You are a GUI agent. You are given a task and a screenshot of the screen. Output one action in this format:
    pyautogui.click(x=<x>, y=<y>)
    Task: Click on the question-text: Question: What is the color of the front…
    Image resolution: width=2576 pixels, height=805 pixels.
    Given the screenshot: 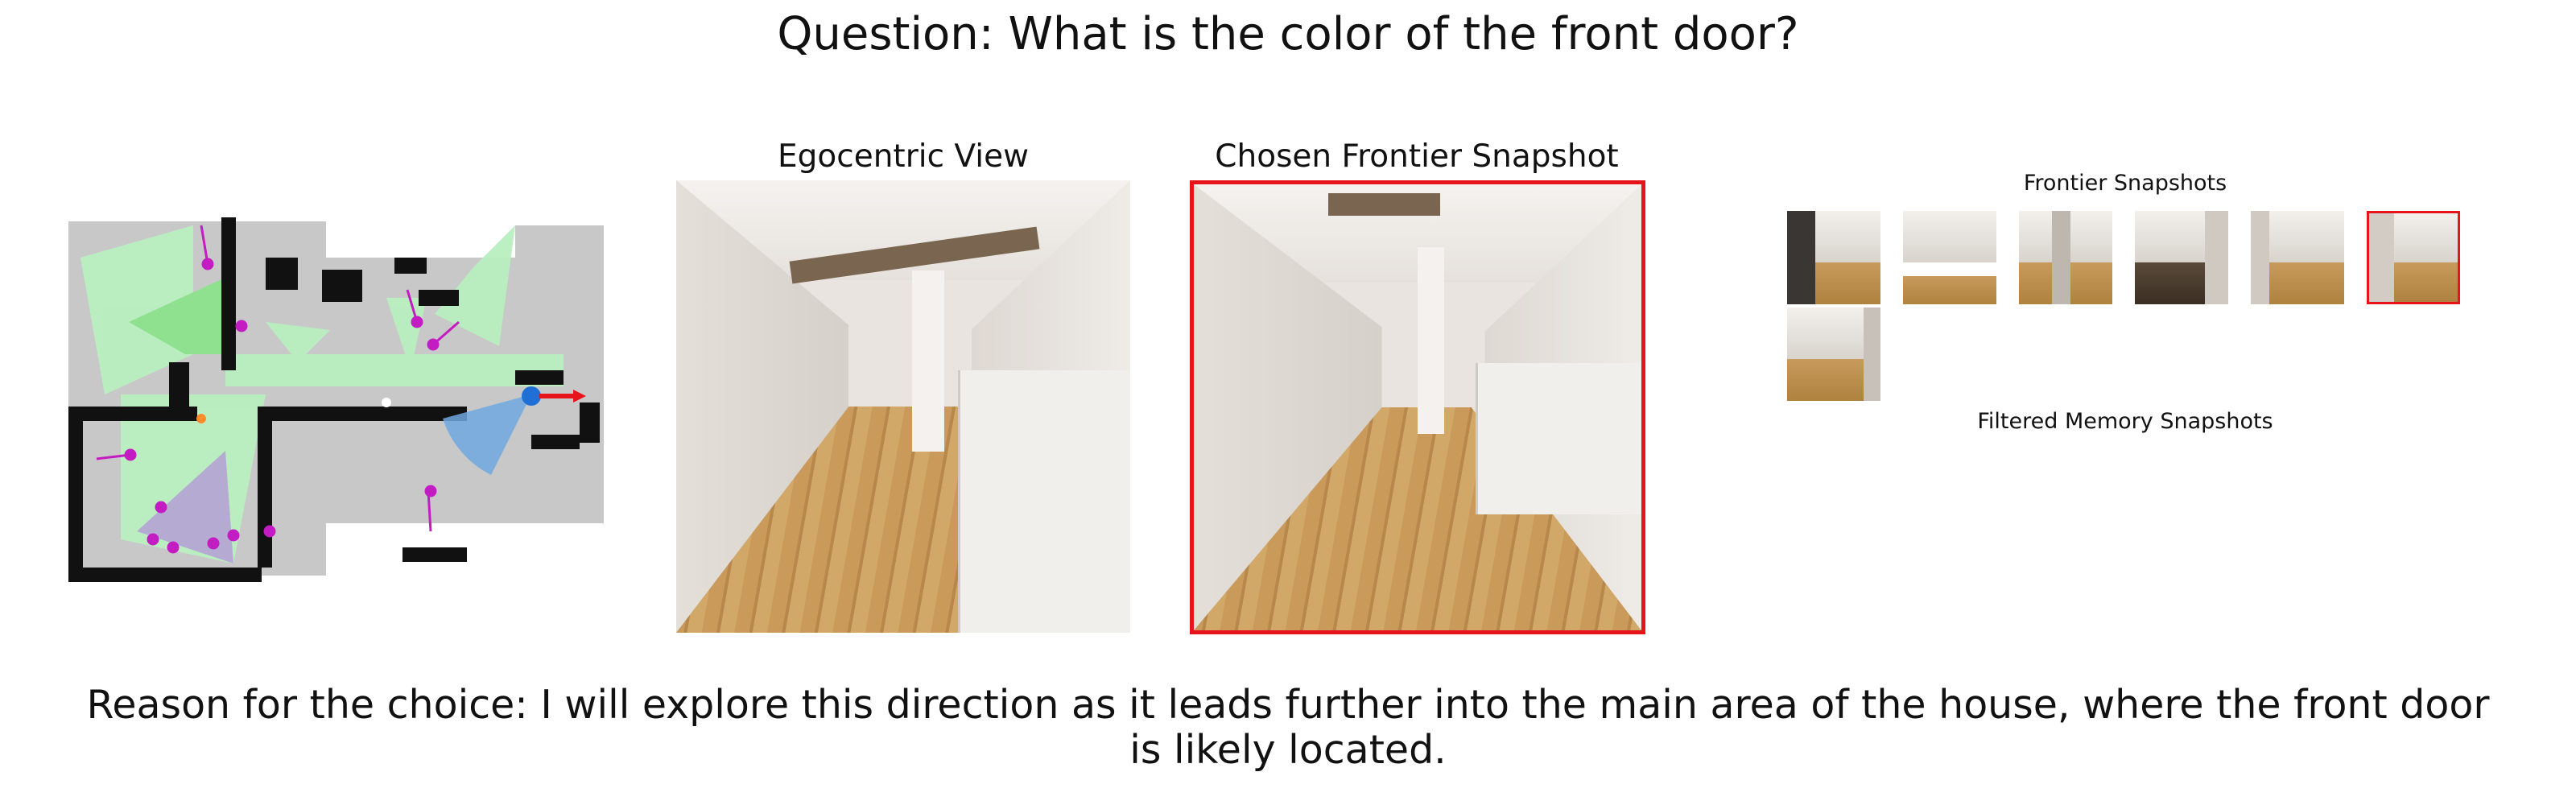 What is the action you would take?
    pyautogui.click(x=1288, y=34)
    